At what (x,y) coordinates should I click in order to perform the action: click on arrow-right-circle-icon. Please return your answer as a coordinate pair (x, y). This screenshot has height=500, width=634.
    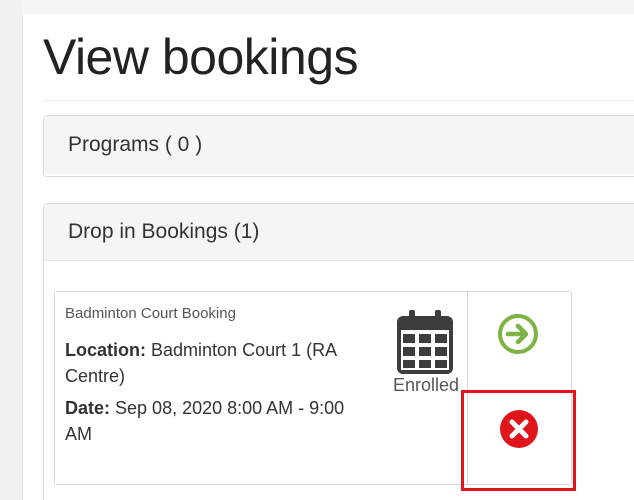
    Looking at the image, I should click on (518, 334).